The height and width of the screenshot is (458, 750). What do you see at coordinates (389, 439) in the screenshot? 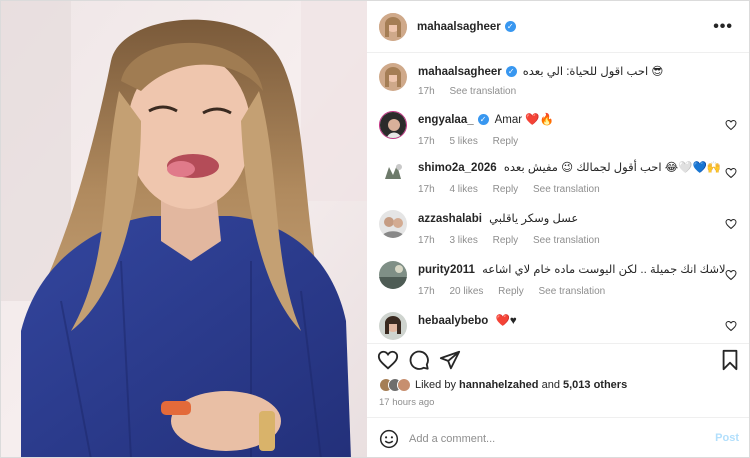
I see `emoji-icon` at bounding box center [389, 439].